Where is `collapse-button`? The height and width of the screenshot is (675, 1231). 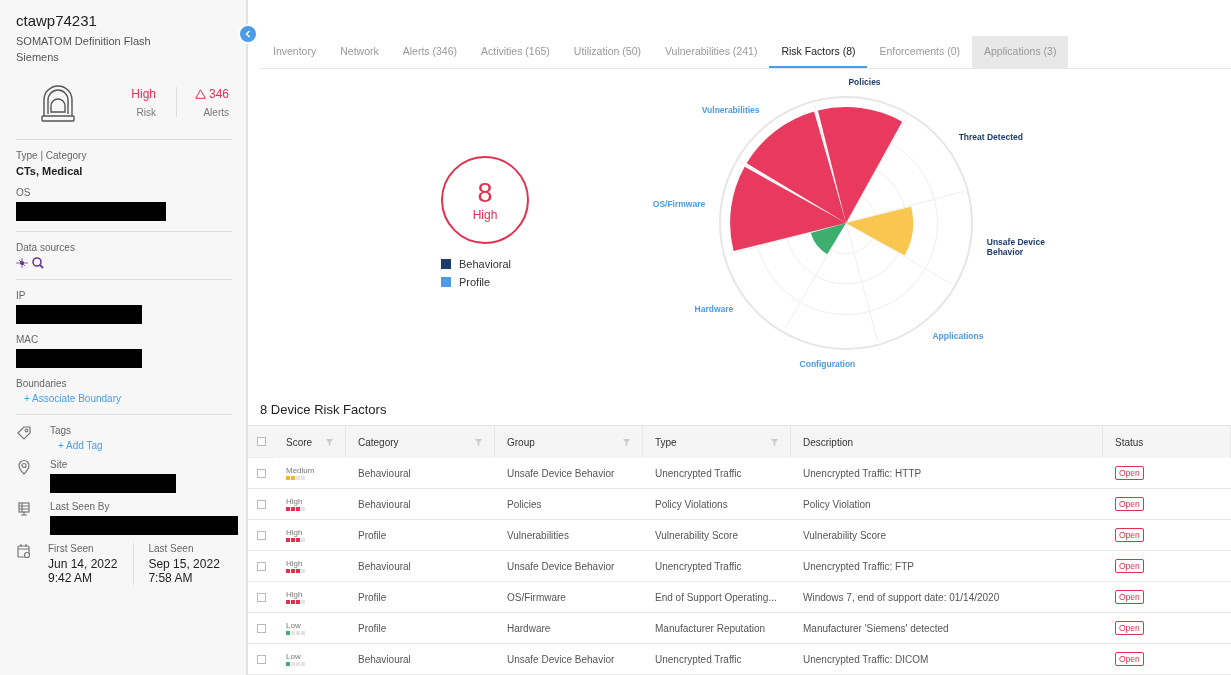 collapse-button is located at coordinates (248, 34).